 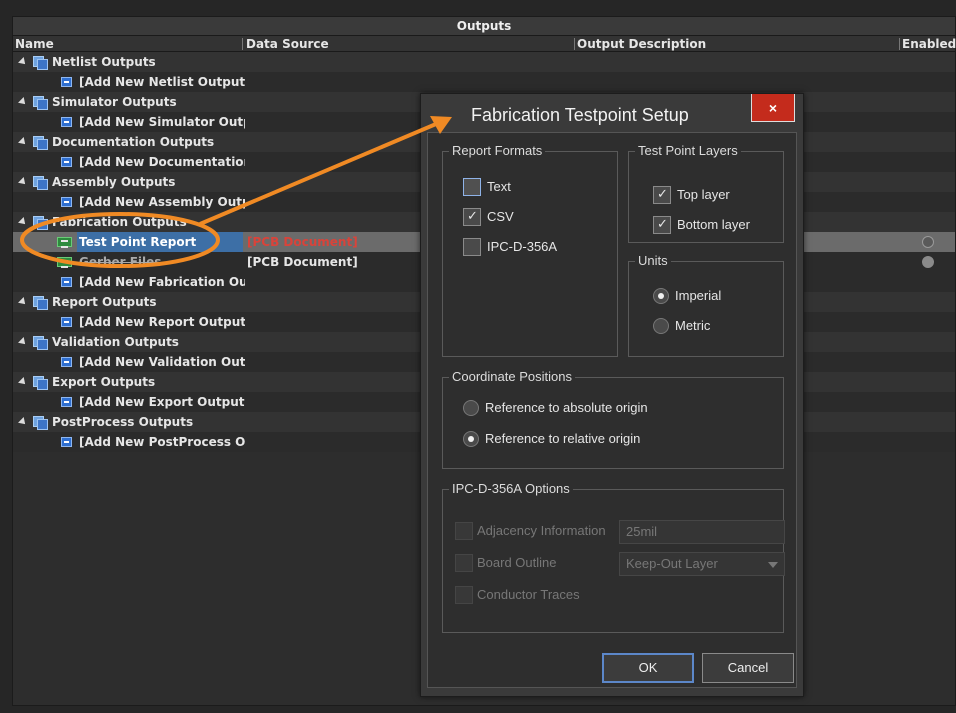 What do you see at coordinates (318, 174) in the screenshot?
I see `annotation-arrow-line` at bounding box center [318, 174].